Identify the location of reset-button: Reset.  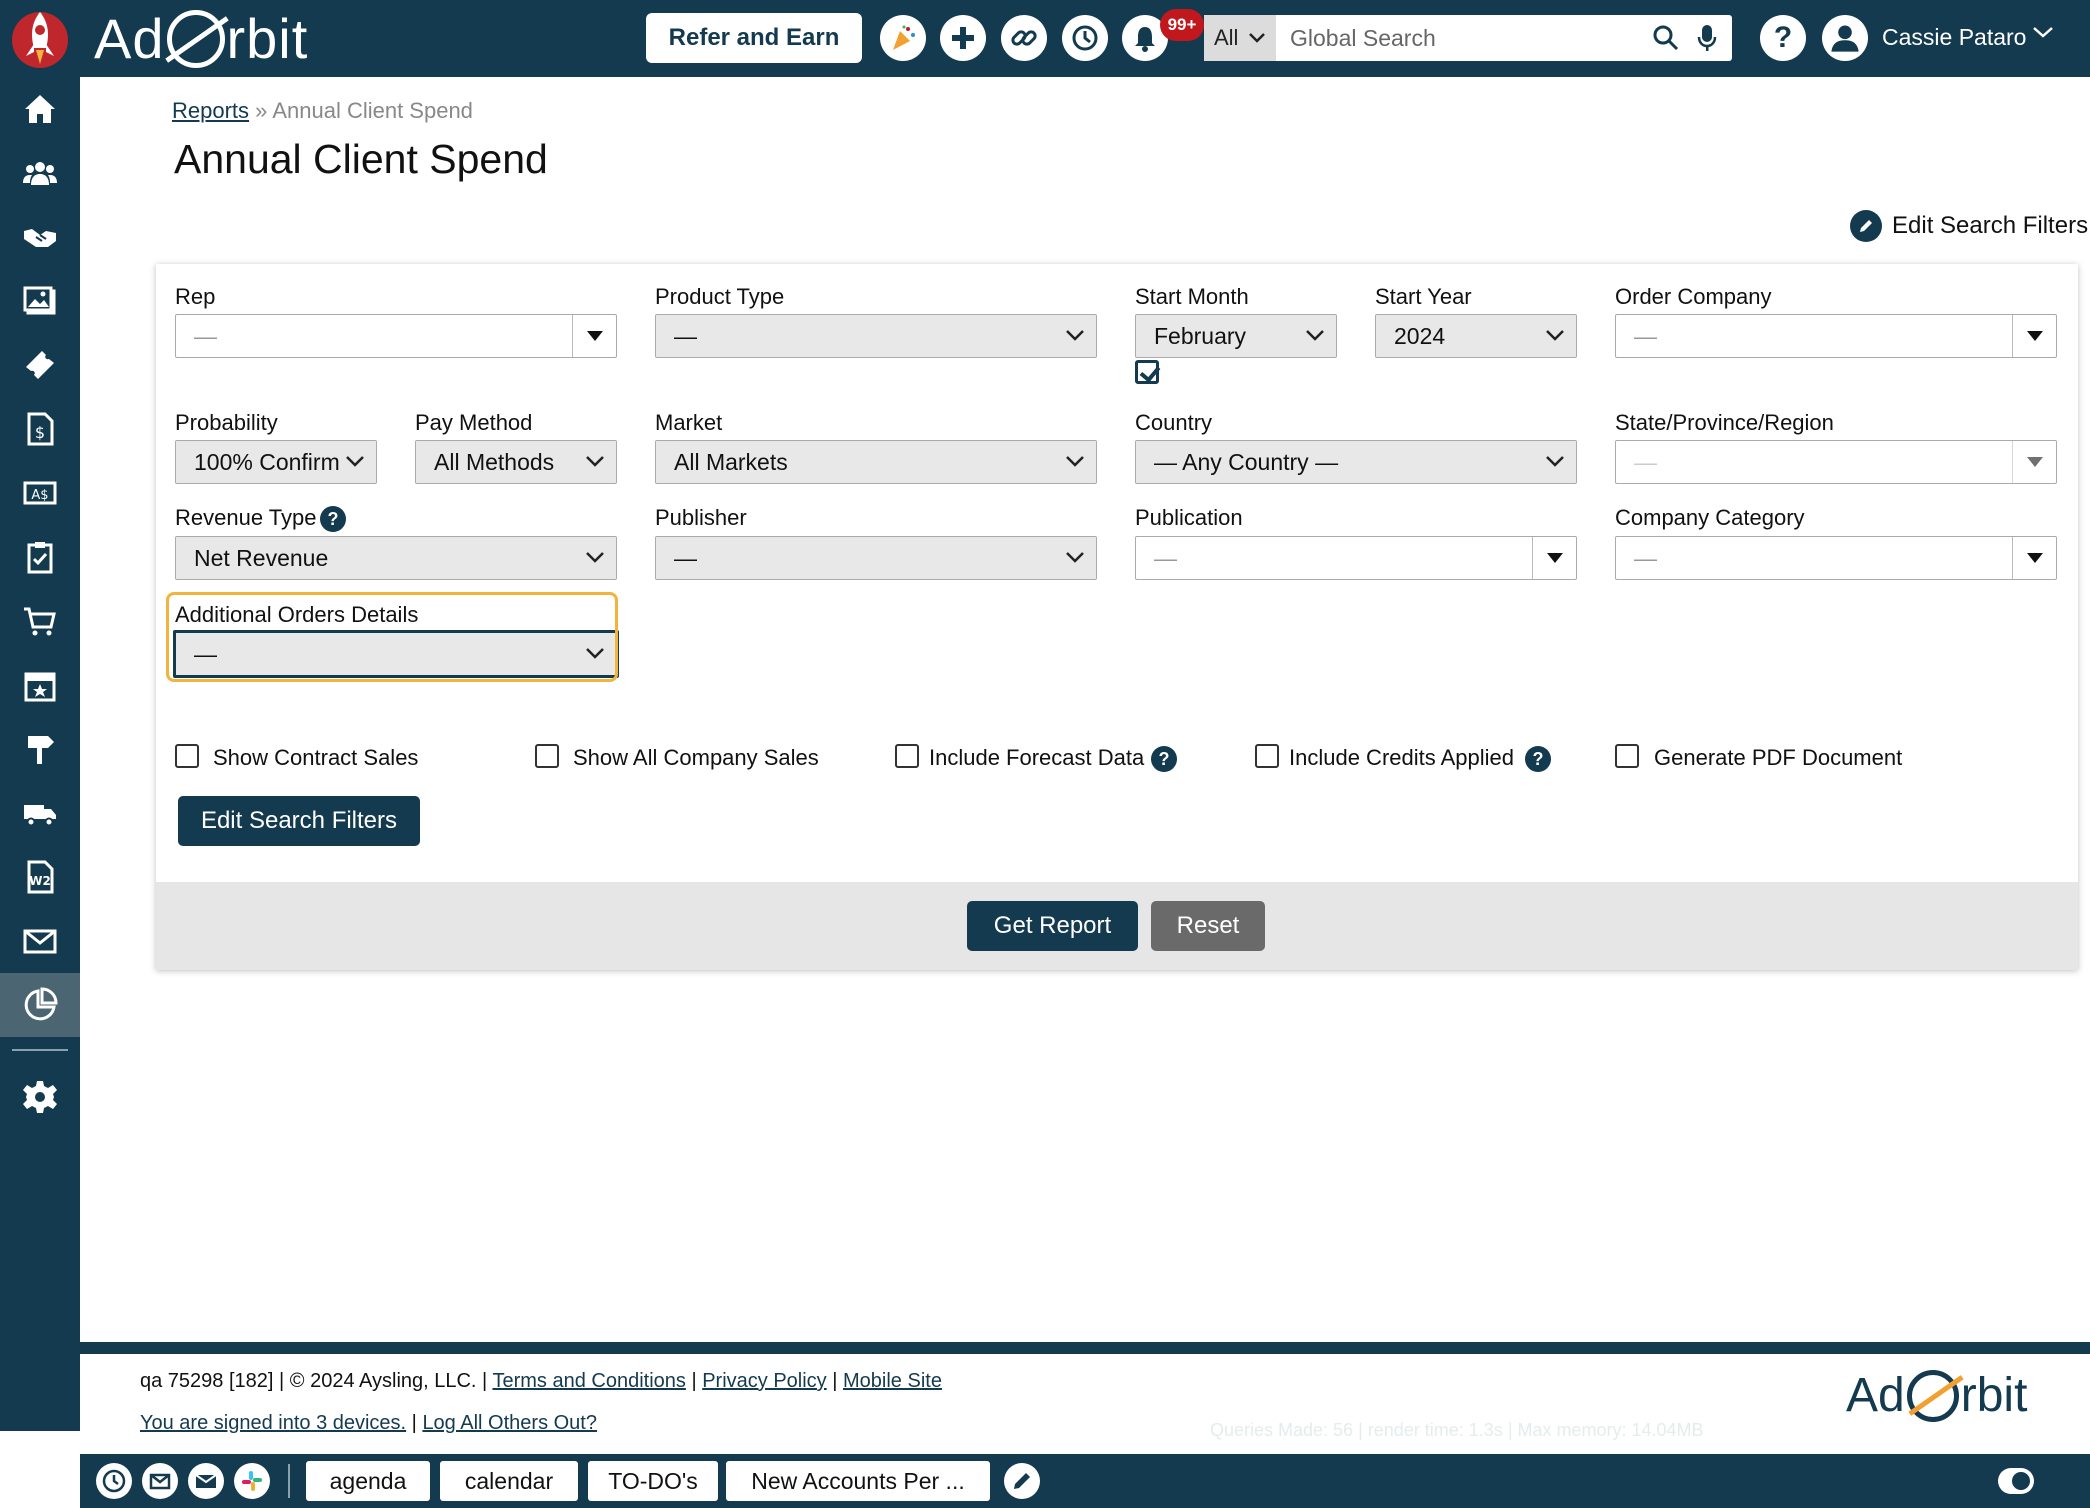
(1208, 926).